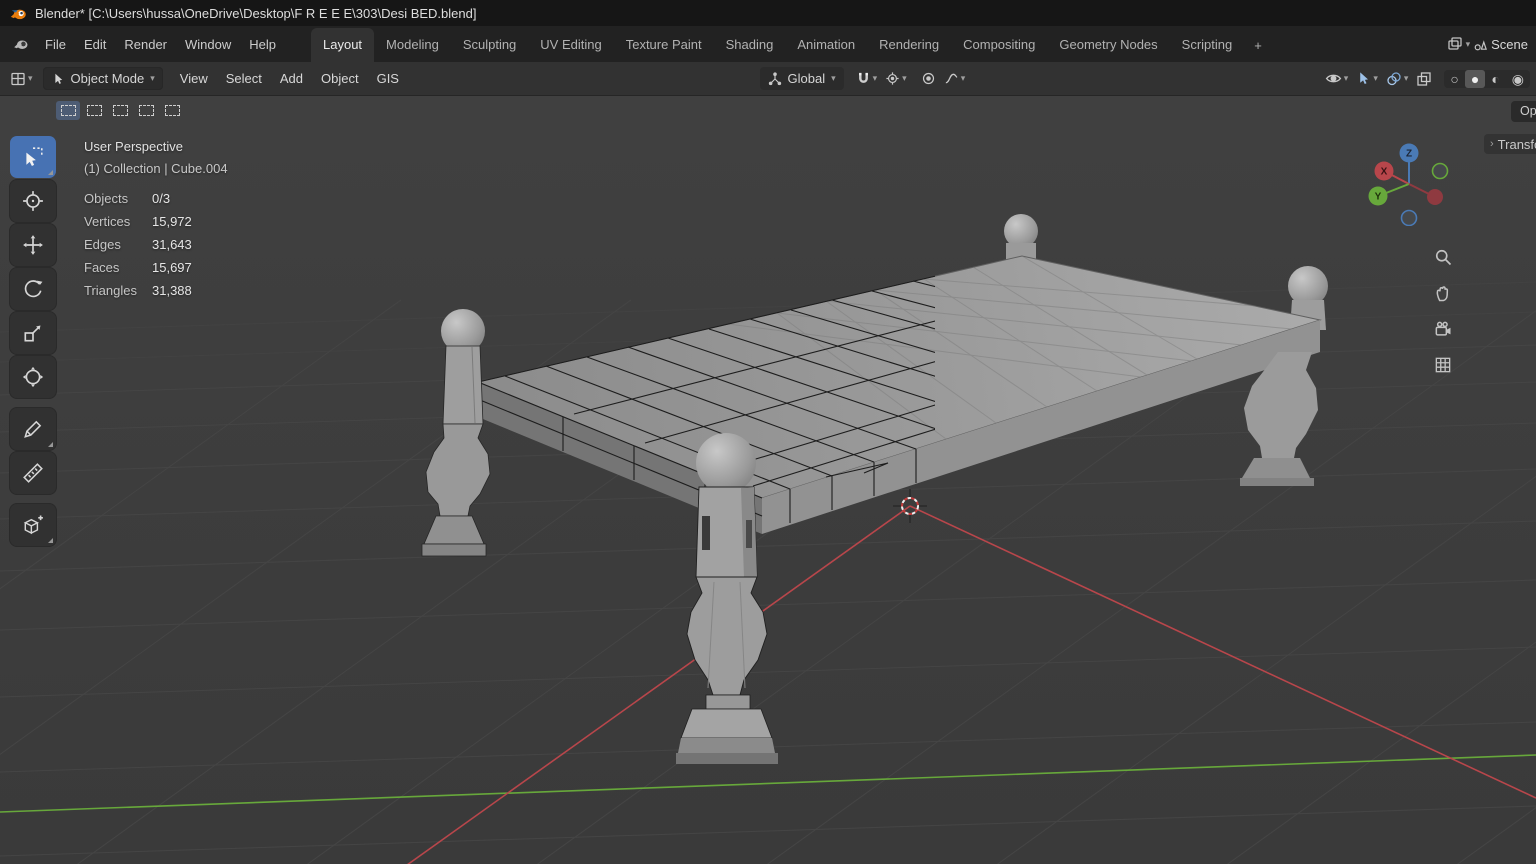 The width and height of the screenshot is (1536, 864). Describe the element at coordinates (33, 245) in the screenshot. I see `tool-move` at that location.